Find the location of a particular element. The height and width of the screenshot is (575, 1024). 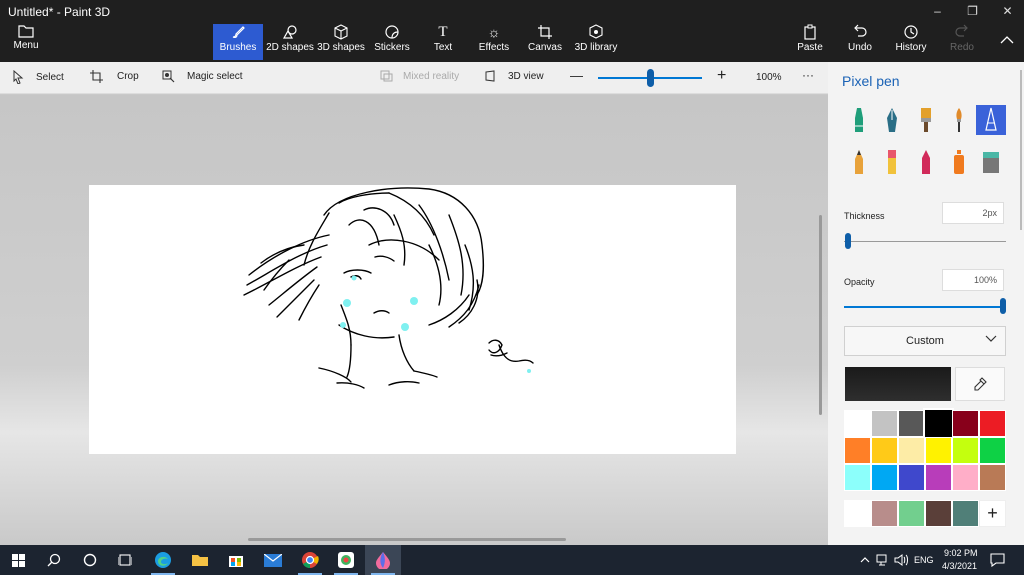

paint-3d-icon is located at coordinates (383, 560).